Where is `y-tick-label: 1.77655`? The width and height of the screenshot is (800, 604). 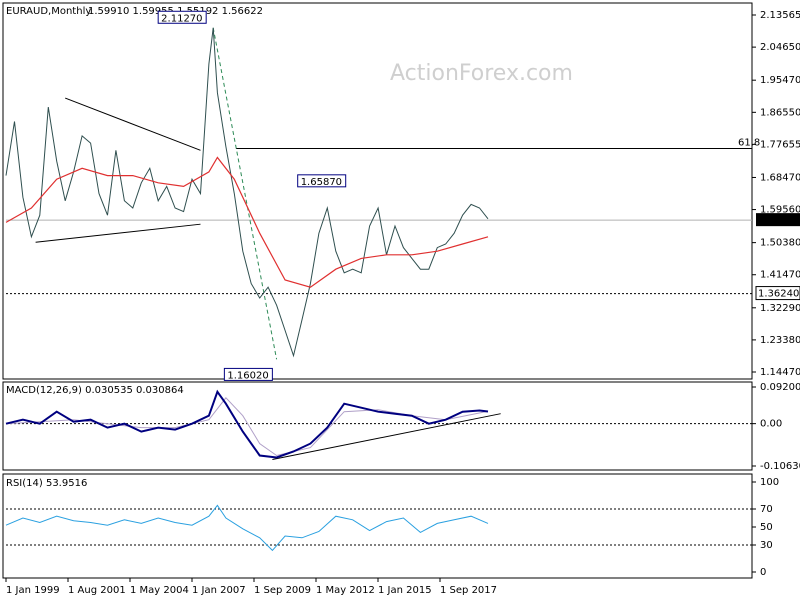
y-tick-label: 1.77655 is located at coordinates (780, 144).